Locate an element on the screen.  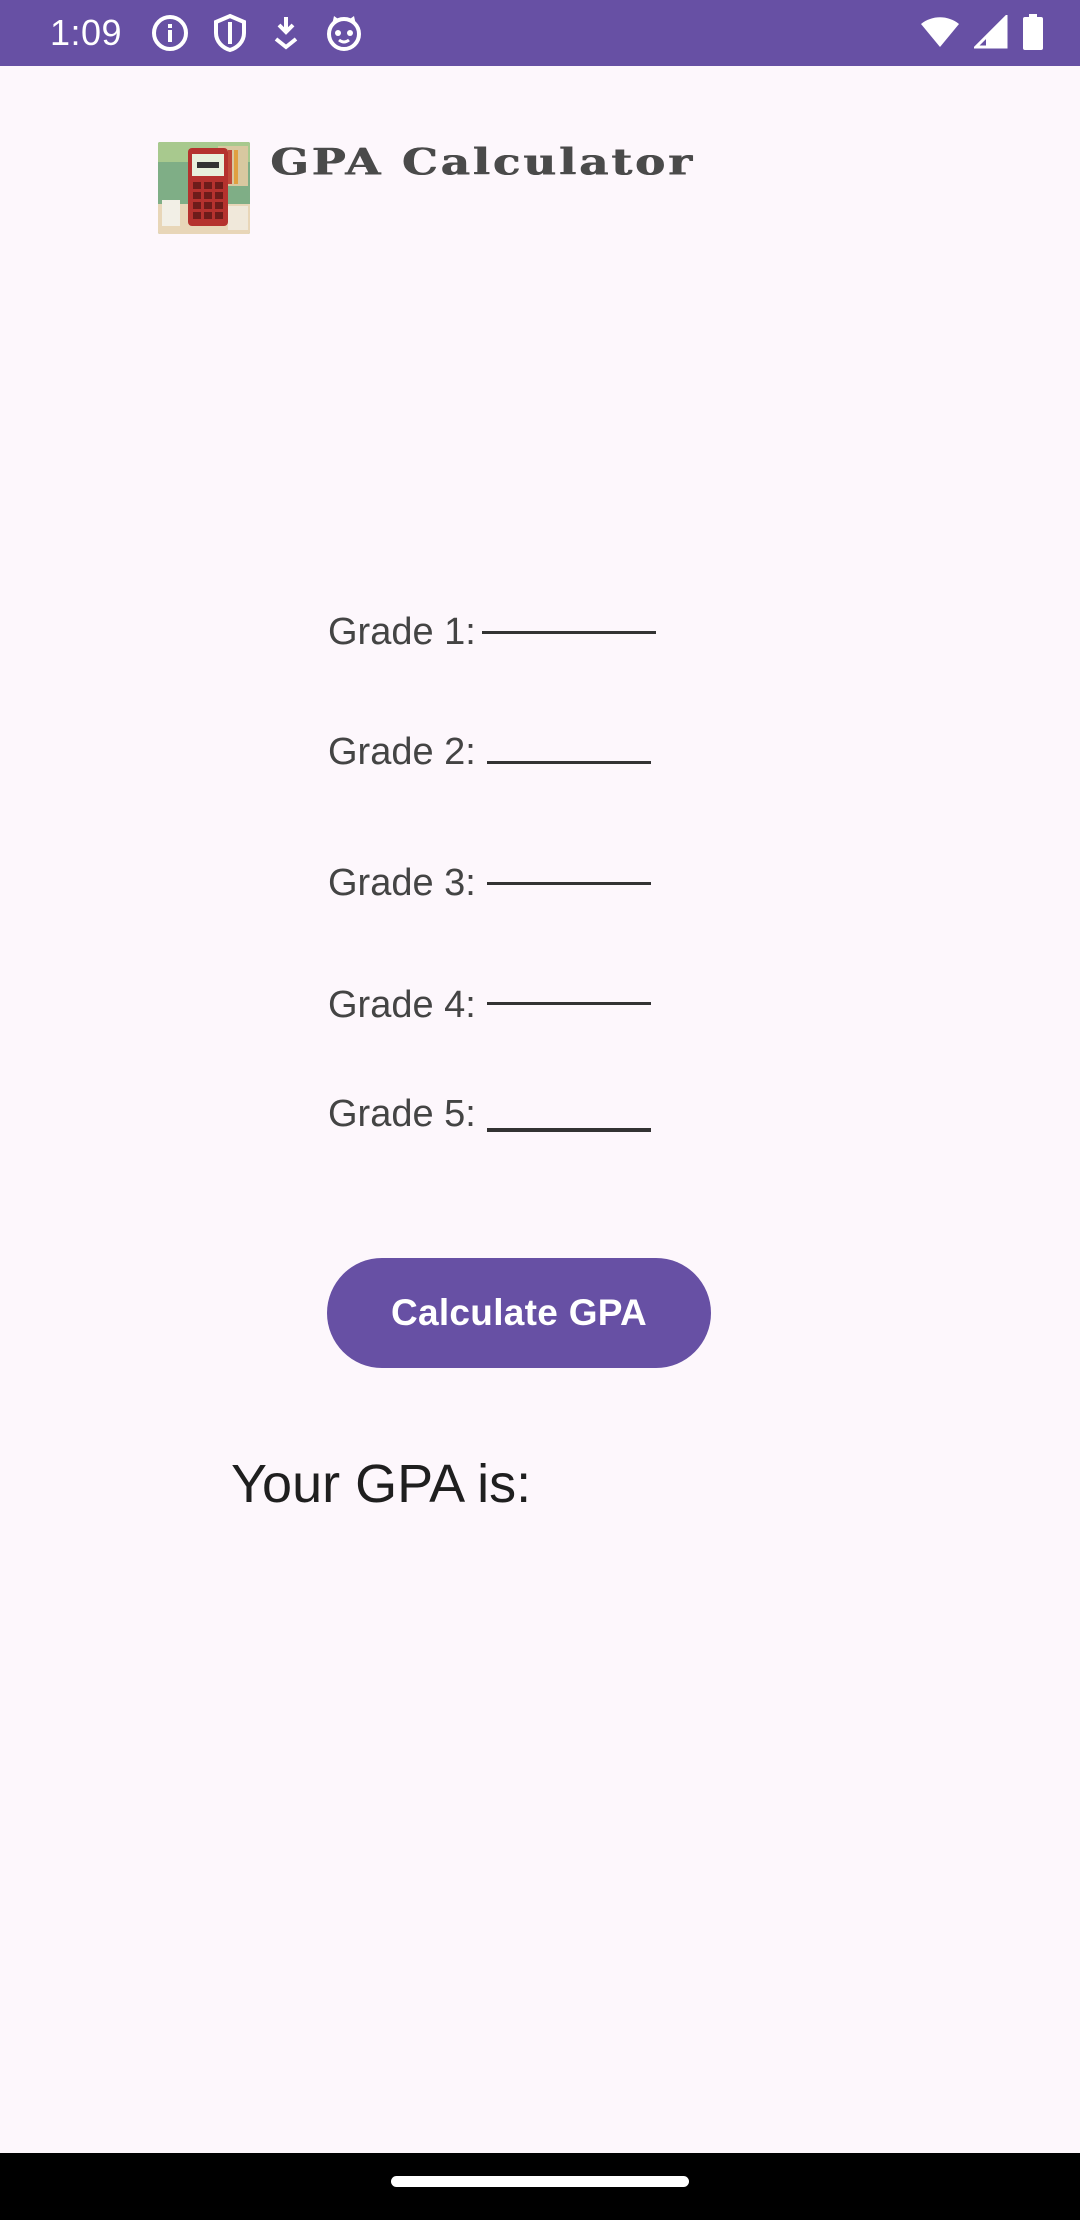
grade-5-label: Grade 5: is located at coordinates (402, 1114).